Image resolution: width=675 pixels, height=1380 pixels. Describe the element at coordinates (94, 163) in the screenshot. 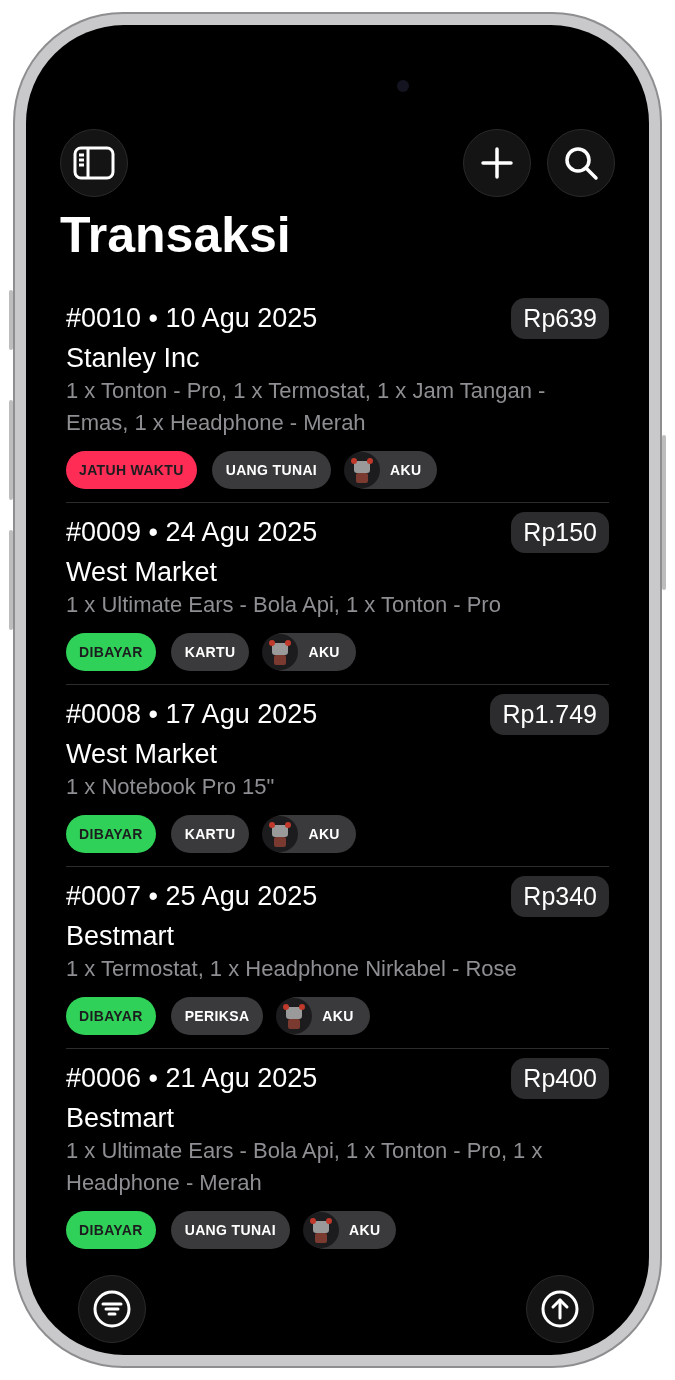

I see `sidebar-icon` at that location.